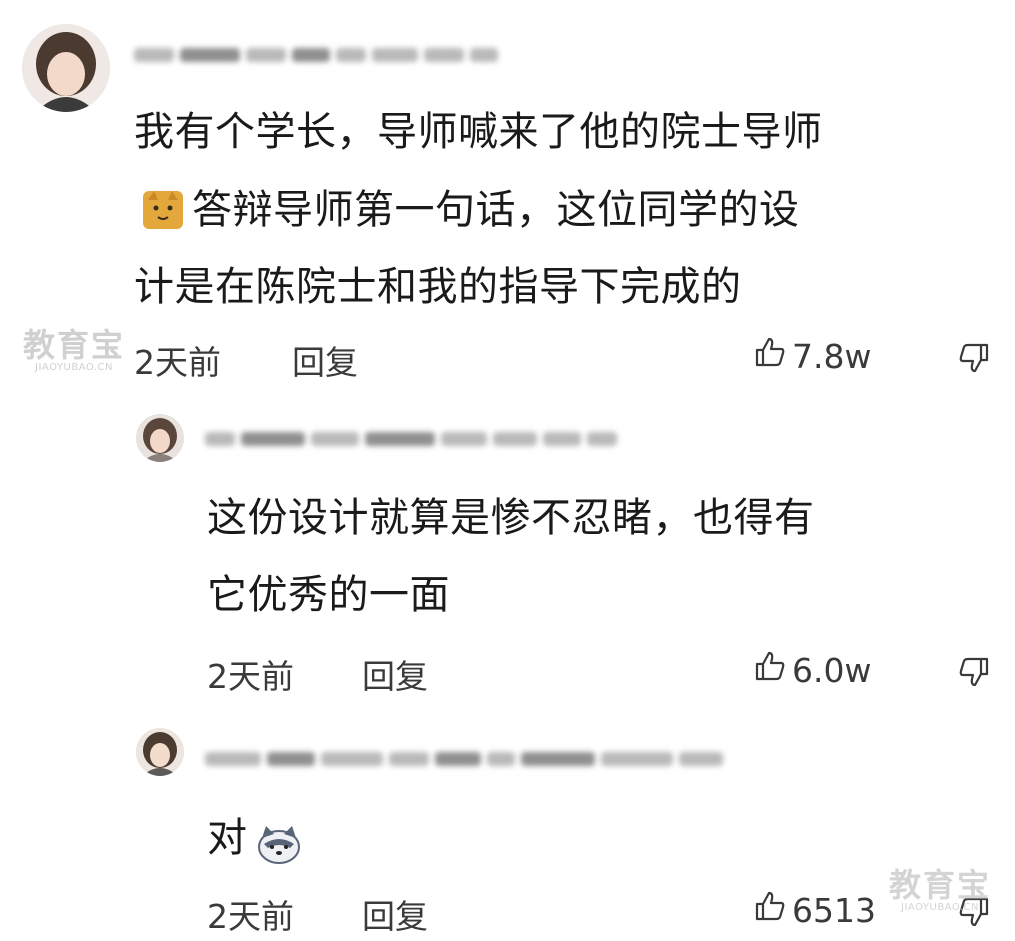 This screenshot has height=941, width=1015. I want to click on comment-text-line: 这份设计就算是惨不忍睹，也得有, so click(511, 518).